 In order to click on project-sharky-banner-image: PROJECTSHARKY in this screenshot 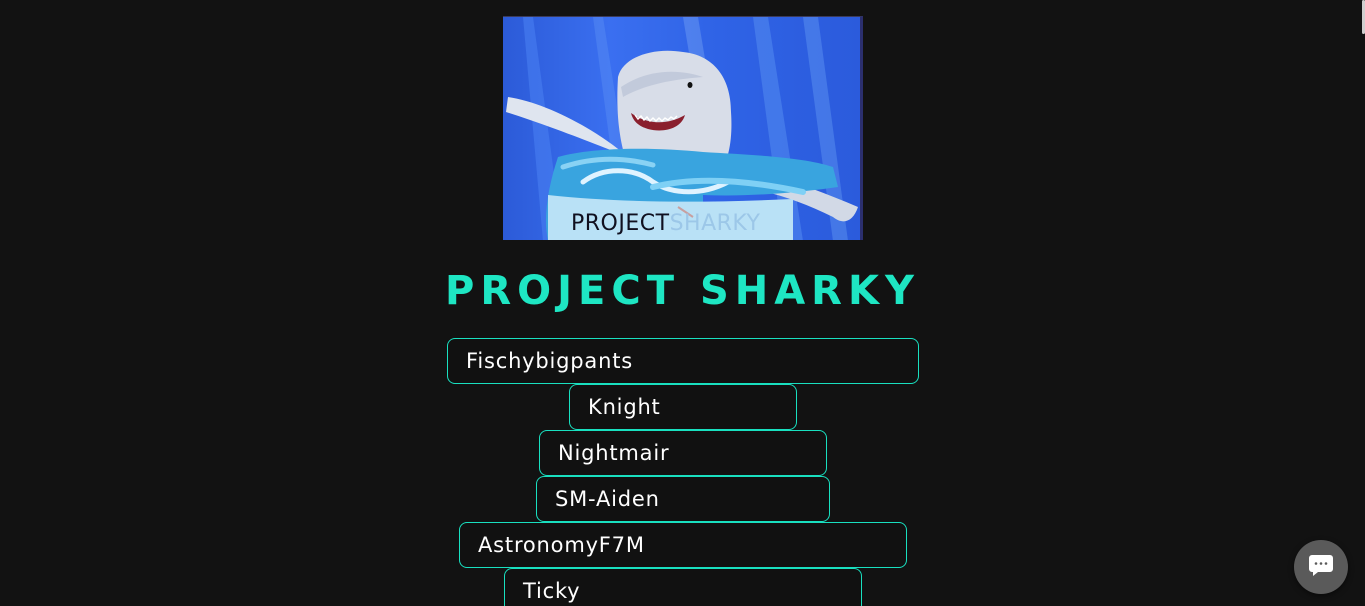, I will do `click(683, 128)`.